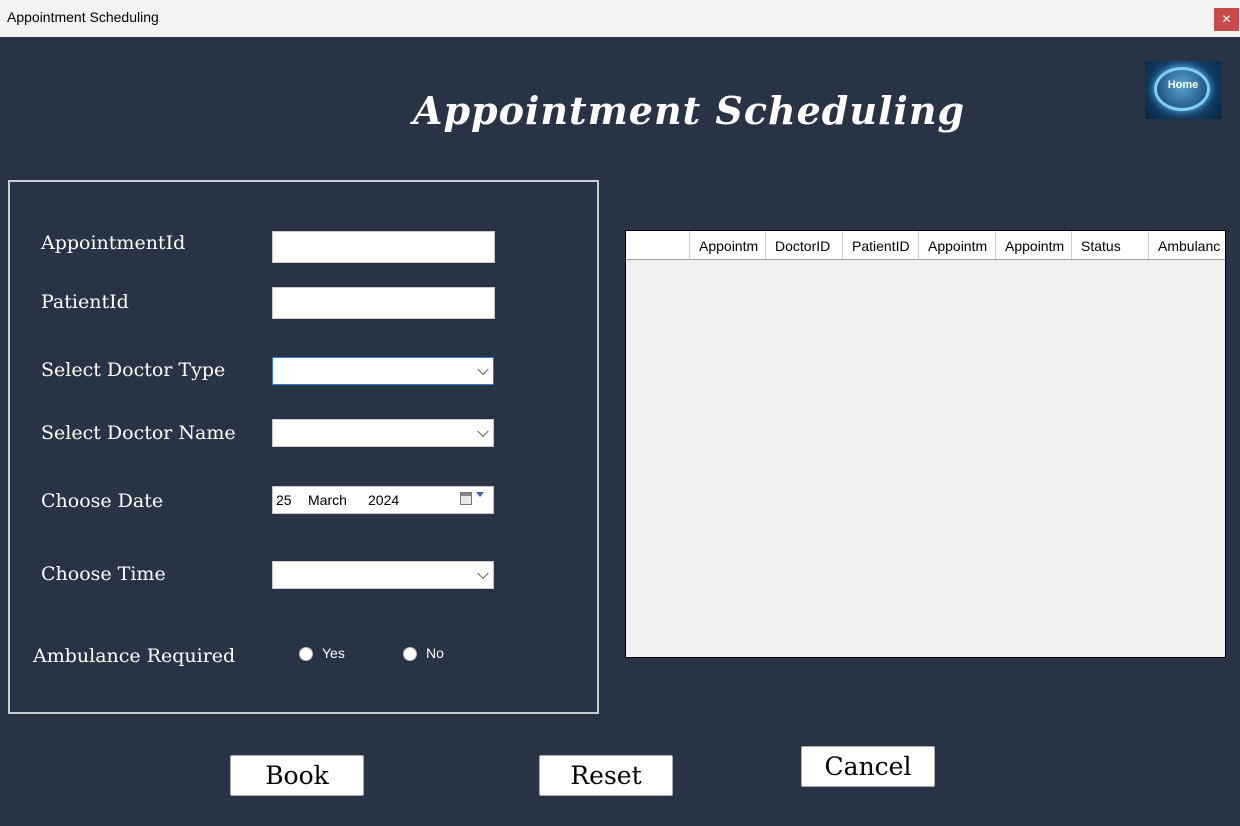 The image size is (1240, 826). I want to click on appointment-id-input, so click(383, 247).